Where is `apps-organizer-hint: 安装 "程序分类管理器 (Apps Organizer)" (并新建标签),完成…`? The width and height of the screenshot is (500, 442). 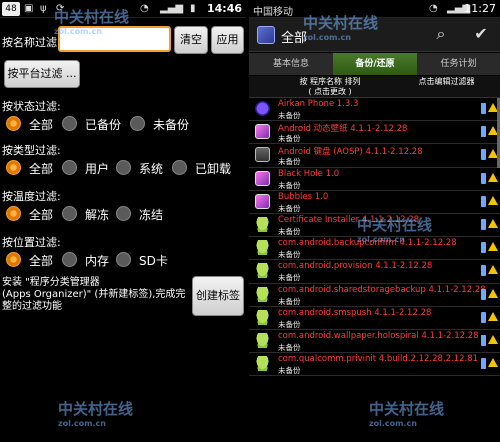
apps-organizer-hint: 安装 "程序分类管理器 (Apps Organizer)" (并新建标签),完成… is located at coordinates (96, 295).